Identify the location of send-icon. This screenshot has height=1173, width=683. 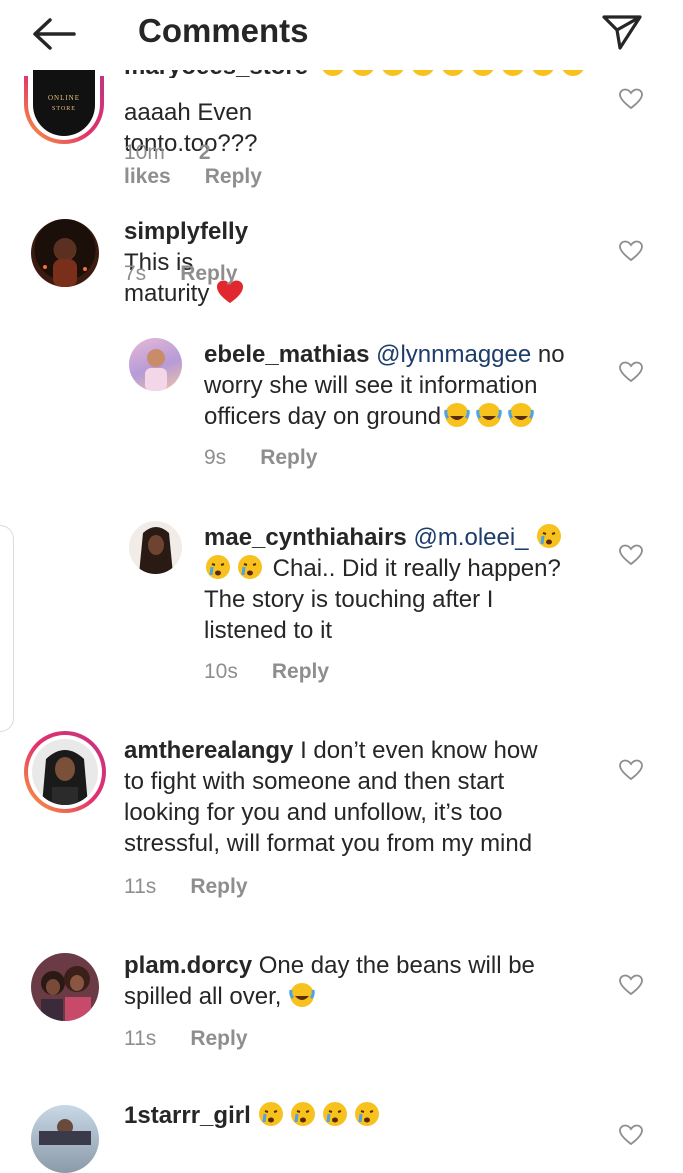
(622, 32).